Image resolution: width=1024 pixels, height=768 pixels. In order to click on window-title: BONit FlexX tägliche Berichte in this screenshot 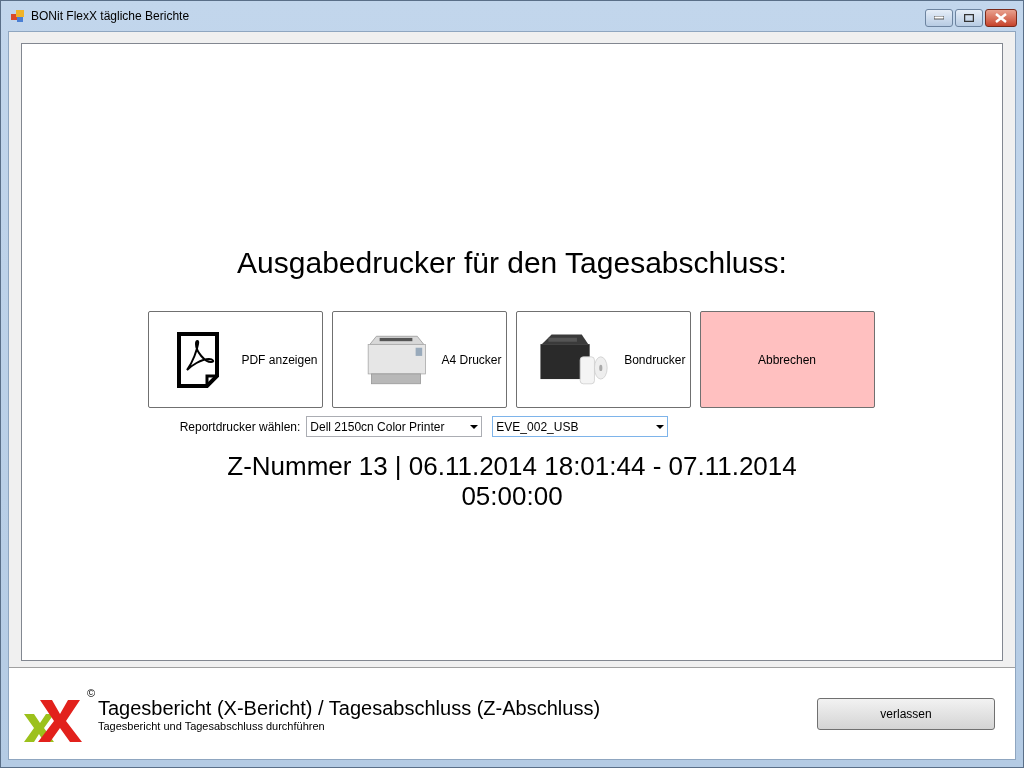, I will do `click(110, 16)`.